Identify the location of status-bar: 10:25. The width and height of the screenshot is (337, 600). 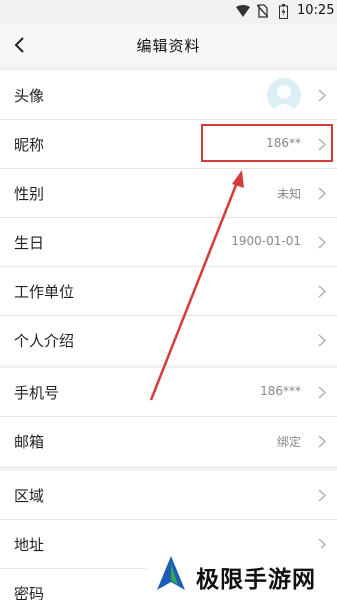
(168, 12).